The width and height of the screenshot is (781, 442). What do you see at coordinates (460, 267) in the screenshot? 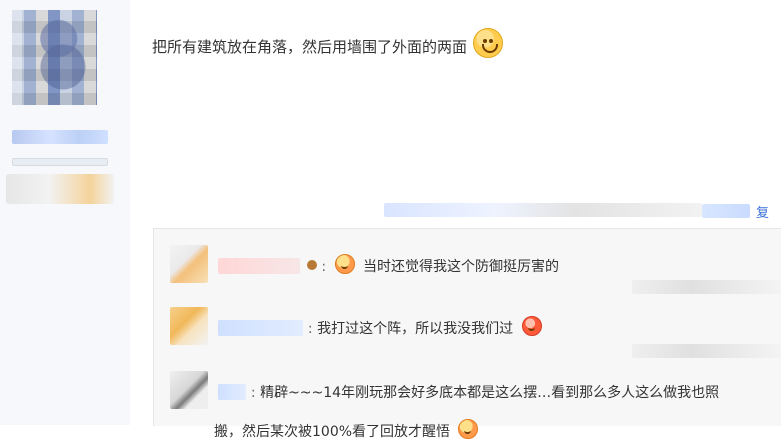
I see `reply-text: 当时还觉得我这个防御挺厉害的` at bounding box center [460, 267].